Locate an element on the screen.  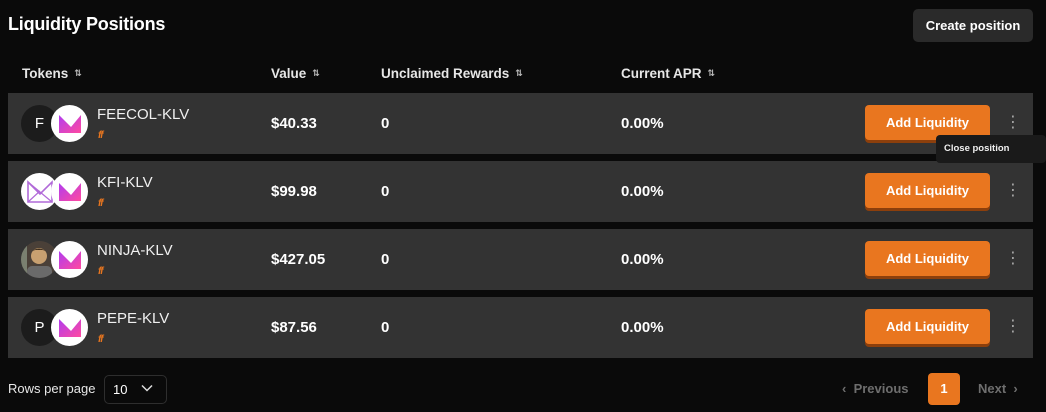
column-header-rewards-label: Unclaimed Rewards is located at coordinates (445, 73).